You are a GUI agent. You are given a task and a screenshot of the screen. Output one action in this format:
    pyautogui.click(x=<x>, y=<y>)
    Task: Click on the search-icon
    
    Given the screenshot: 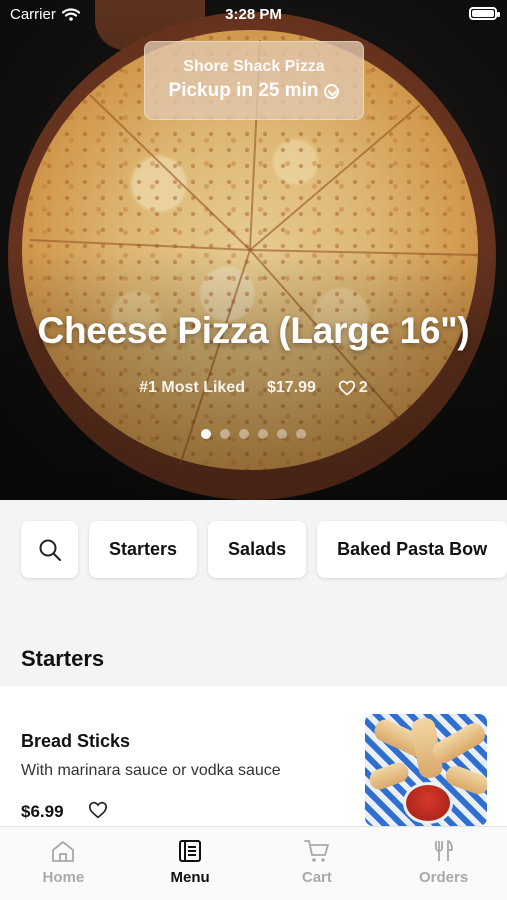 What is the action you would take?
    pyautogui.click(x=50, y=550)
    